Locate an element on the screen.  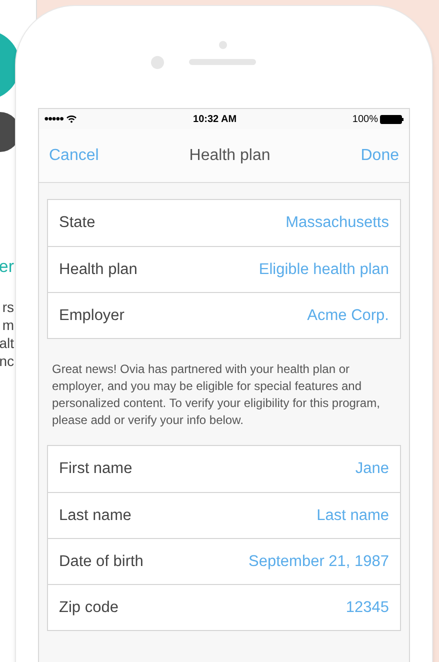
status-time: 10:32 AM is located at coordinates (215, 119).